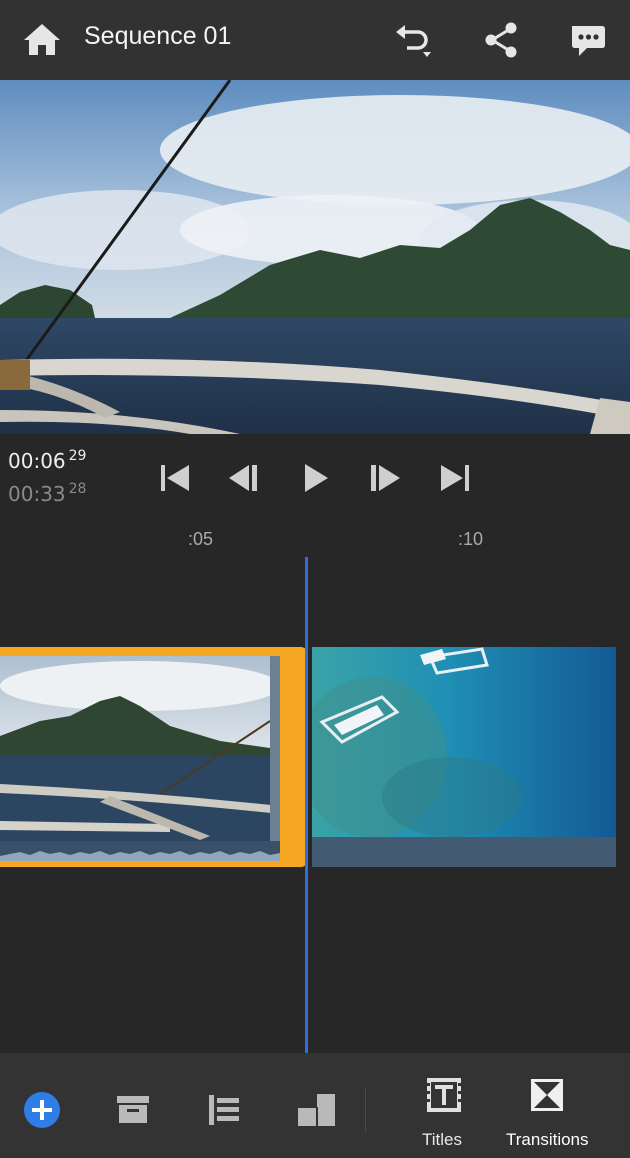 This screenshot has width=630, height=1158. I want to click on current-timecode: 00:06 29, so click(47, 460).